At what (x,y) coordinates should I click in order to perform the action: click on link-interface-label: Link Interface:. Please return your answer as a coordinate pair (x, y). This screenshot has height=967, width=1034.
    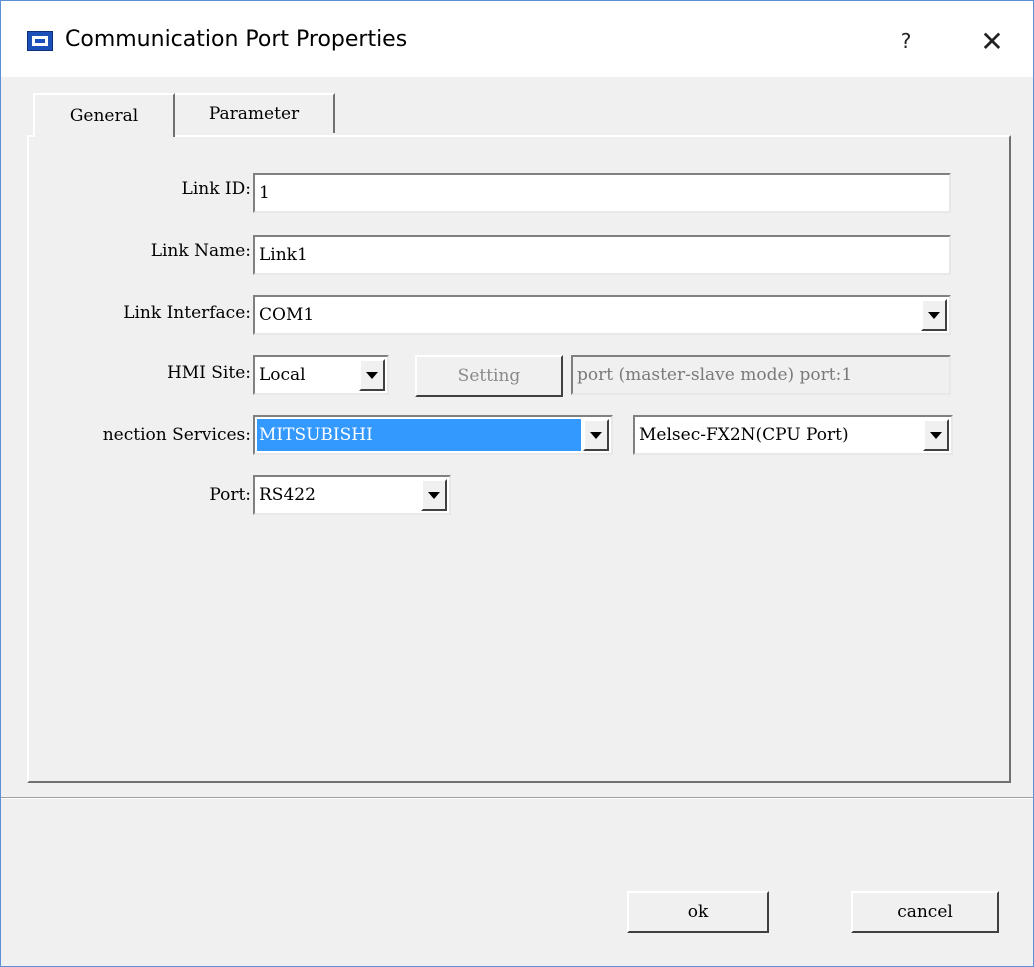
    Looking at the image, I should click on (187, 313).